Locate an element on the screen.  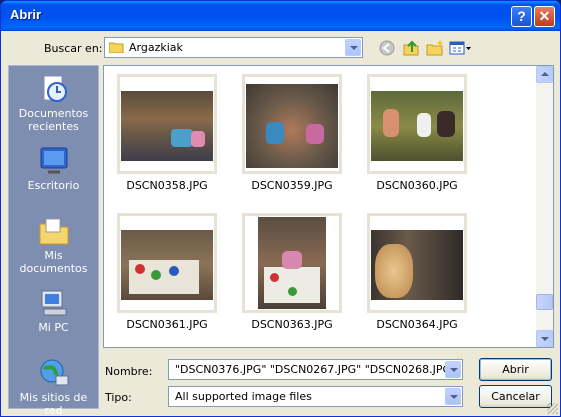
cancel-button: Cancelar is located at coordinates (515, 396).